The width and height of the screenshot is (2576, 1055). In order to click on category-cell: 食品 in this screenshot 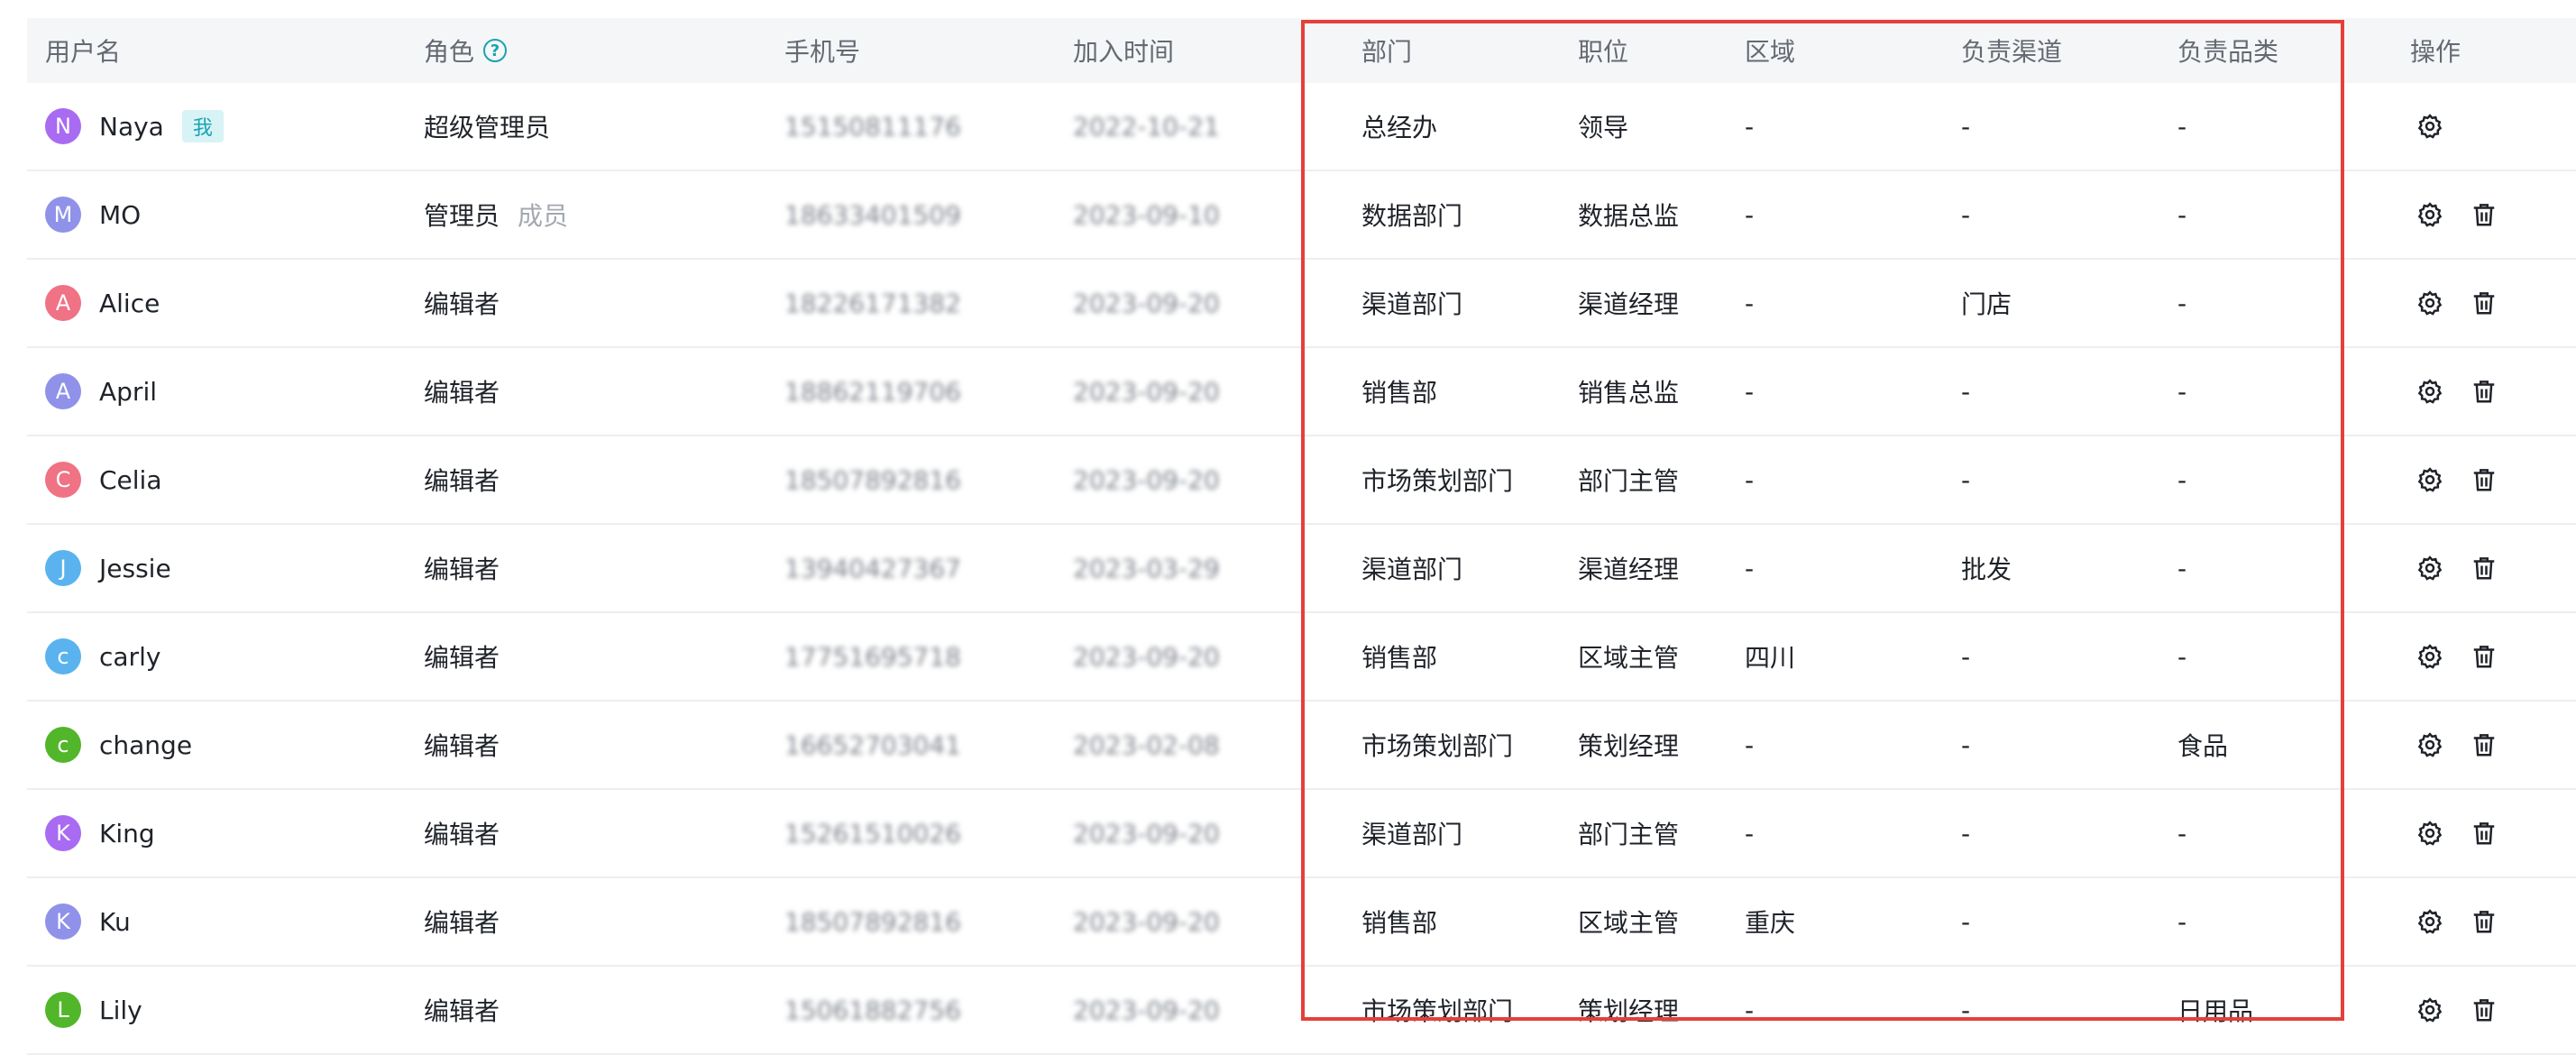, I will do `click(2203, 746)`.